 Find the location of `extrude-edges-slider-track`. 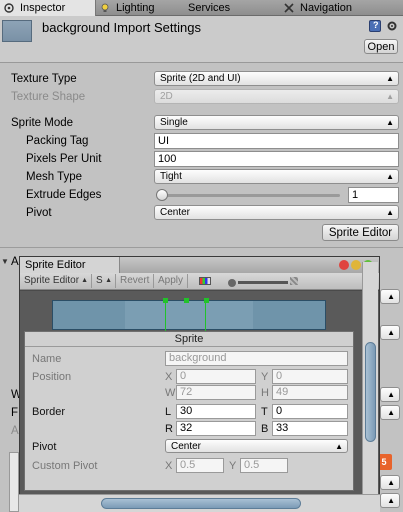

extrude-edges-slider-track is located at coordinates (249, 195).